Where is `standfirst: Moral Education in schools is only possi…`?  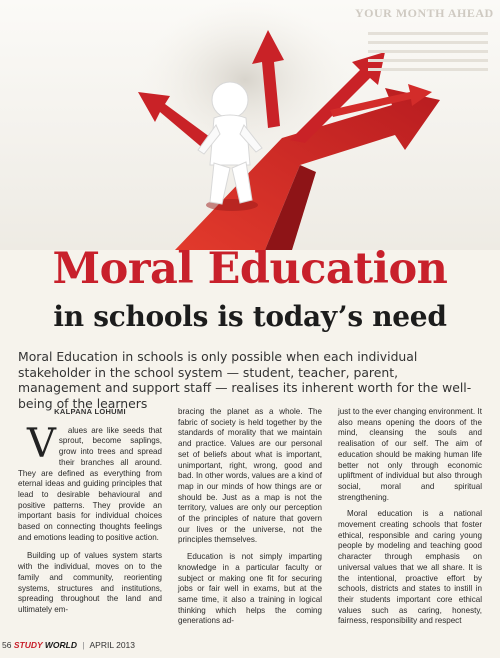 standfirst: Moral Education in schools is only possi… is located at coordinates (245, 380).